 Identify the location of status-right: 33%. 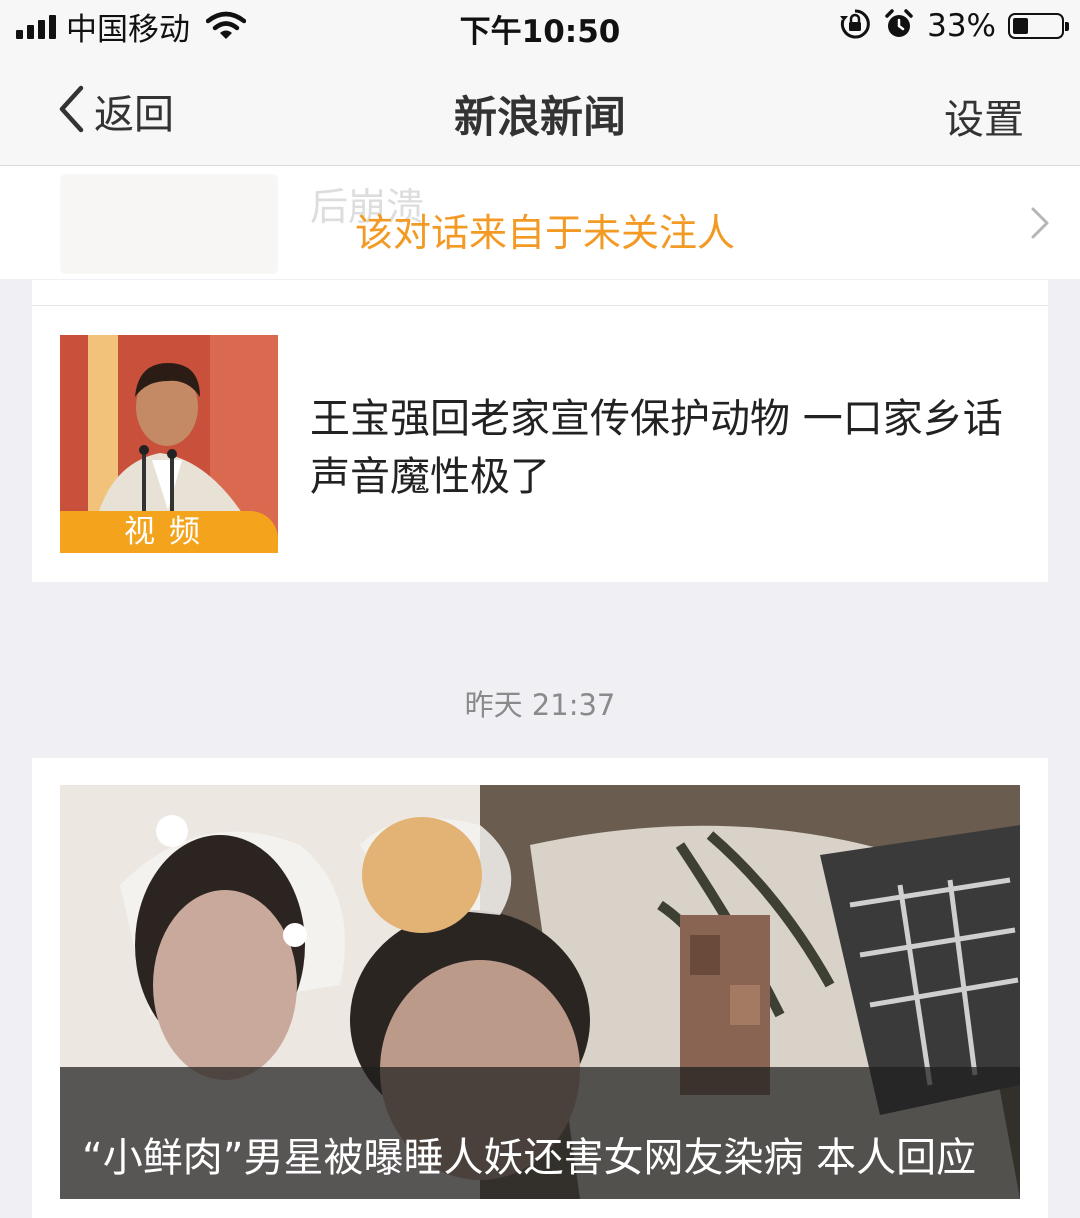
(954, 26).